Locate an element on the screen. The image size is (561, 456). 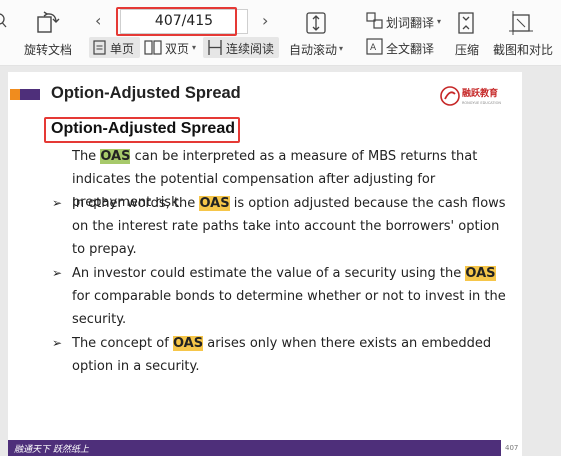
double-page-icon is located at coordinates (153, 47).